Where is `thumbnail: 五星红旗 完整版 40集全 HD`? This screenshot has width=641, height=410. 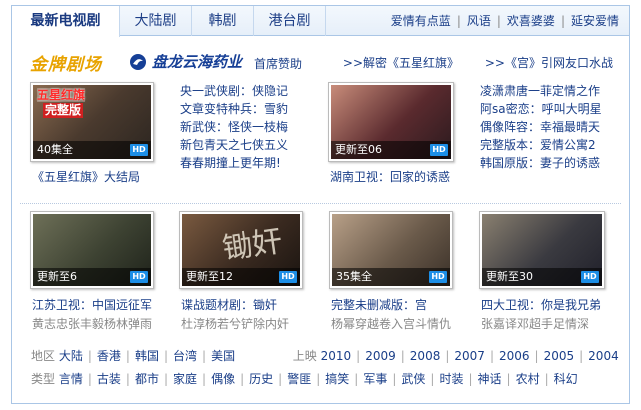 thumbnail: 五星红旗 完整版 40集全 HD is located at coordinates (92, 122).